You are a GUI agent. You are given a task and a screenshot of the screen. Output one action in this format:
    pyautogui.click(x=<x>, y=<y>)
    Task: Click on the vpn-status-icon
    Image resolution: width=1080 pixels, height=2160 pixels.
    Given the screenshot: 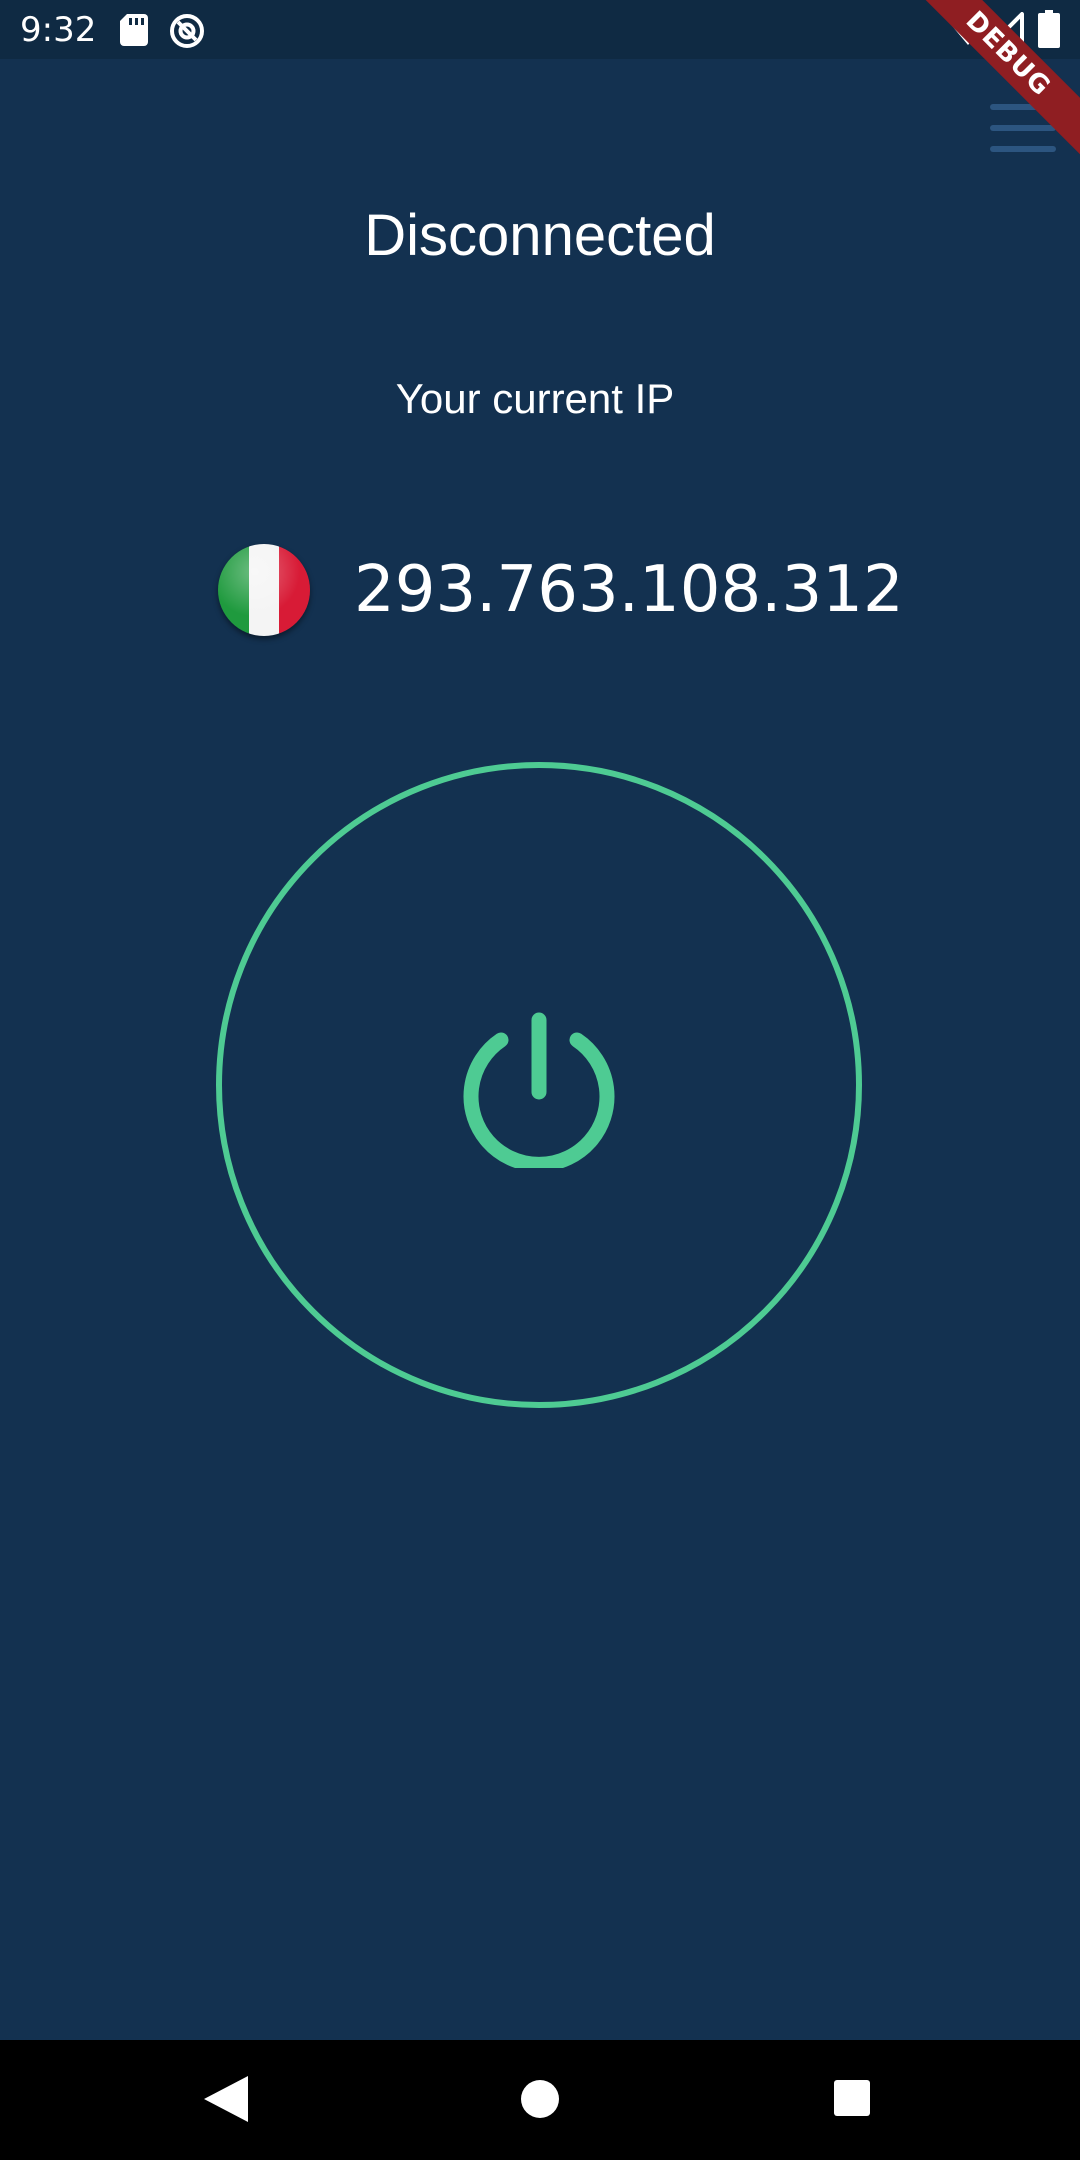 What is the action you would take?
    pyautogui.click(x=187, y=31)
    